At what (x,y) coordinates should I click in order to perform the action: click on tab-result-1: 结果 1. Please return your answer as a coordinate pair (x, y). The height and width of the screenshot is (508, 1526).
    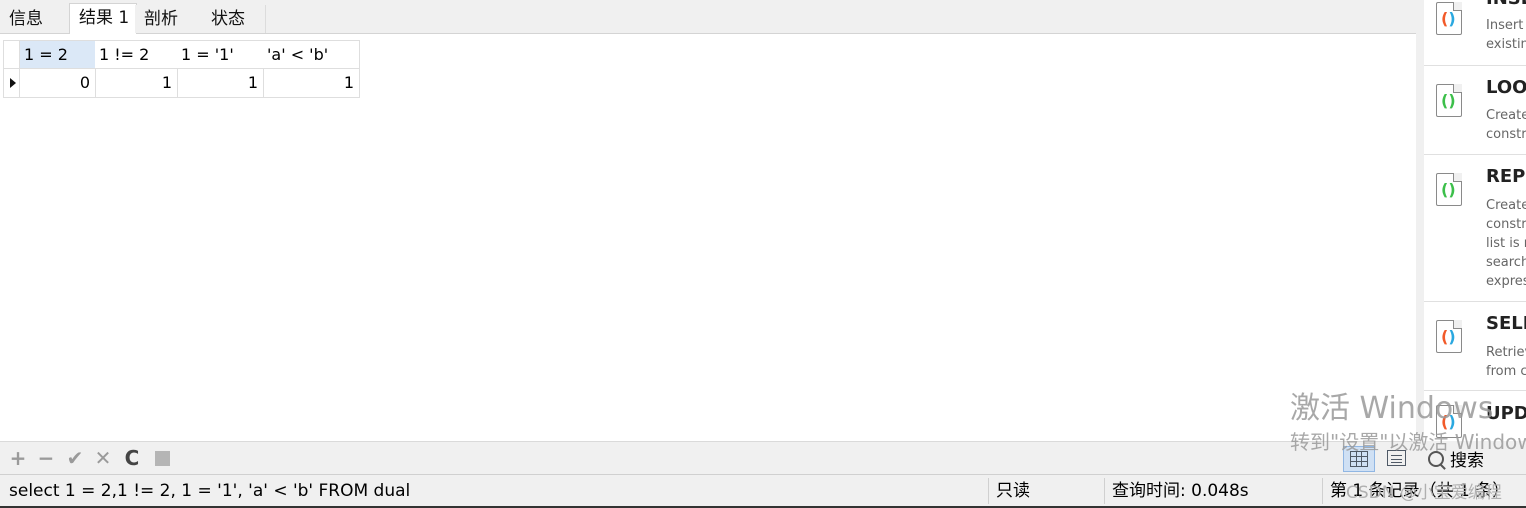
    Looking at the image, I should click on (103, 18).